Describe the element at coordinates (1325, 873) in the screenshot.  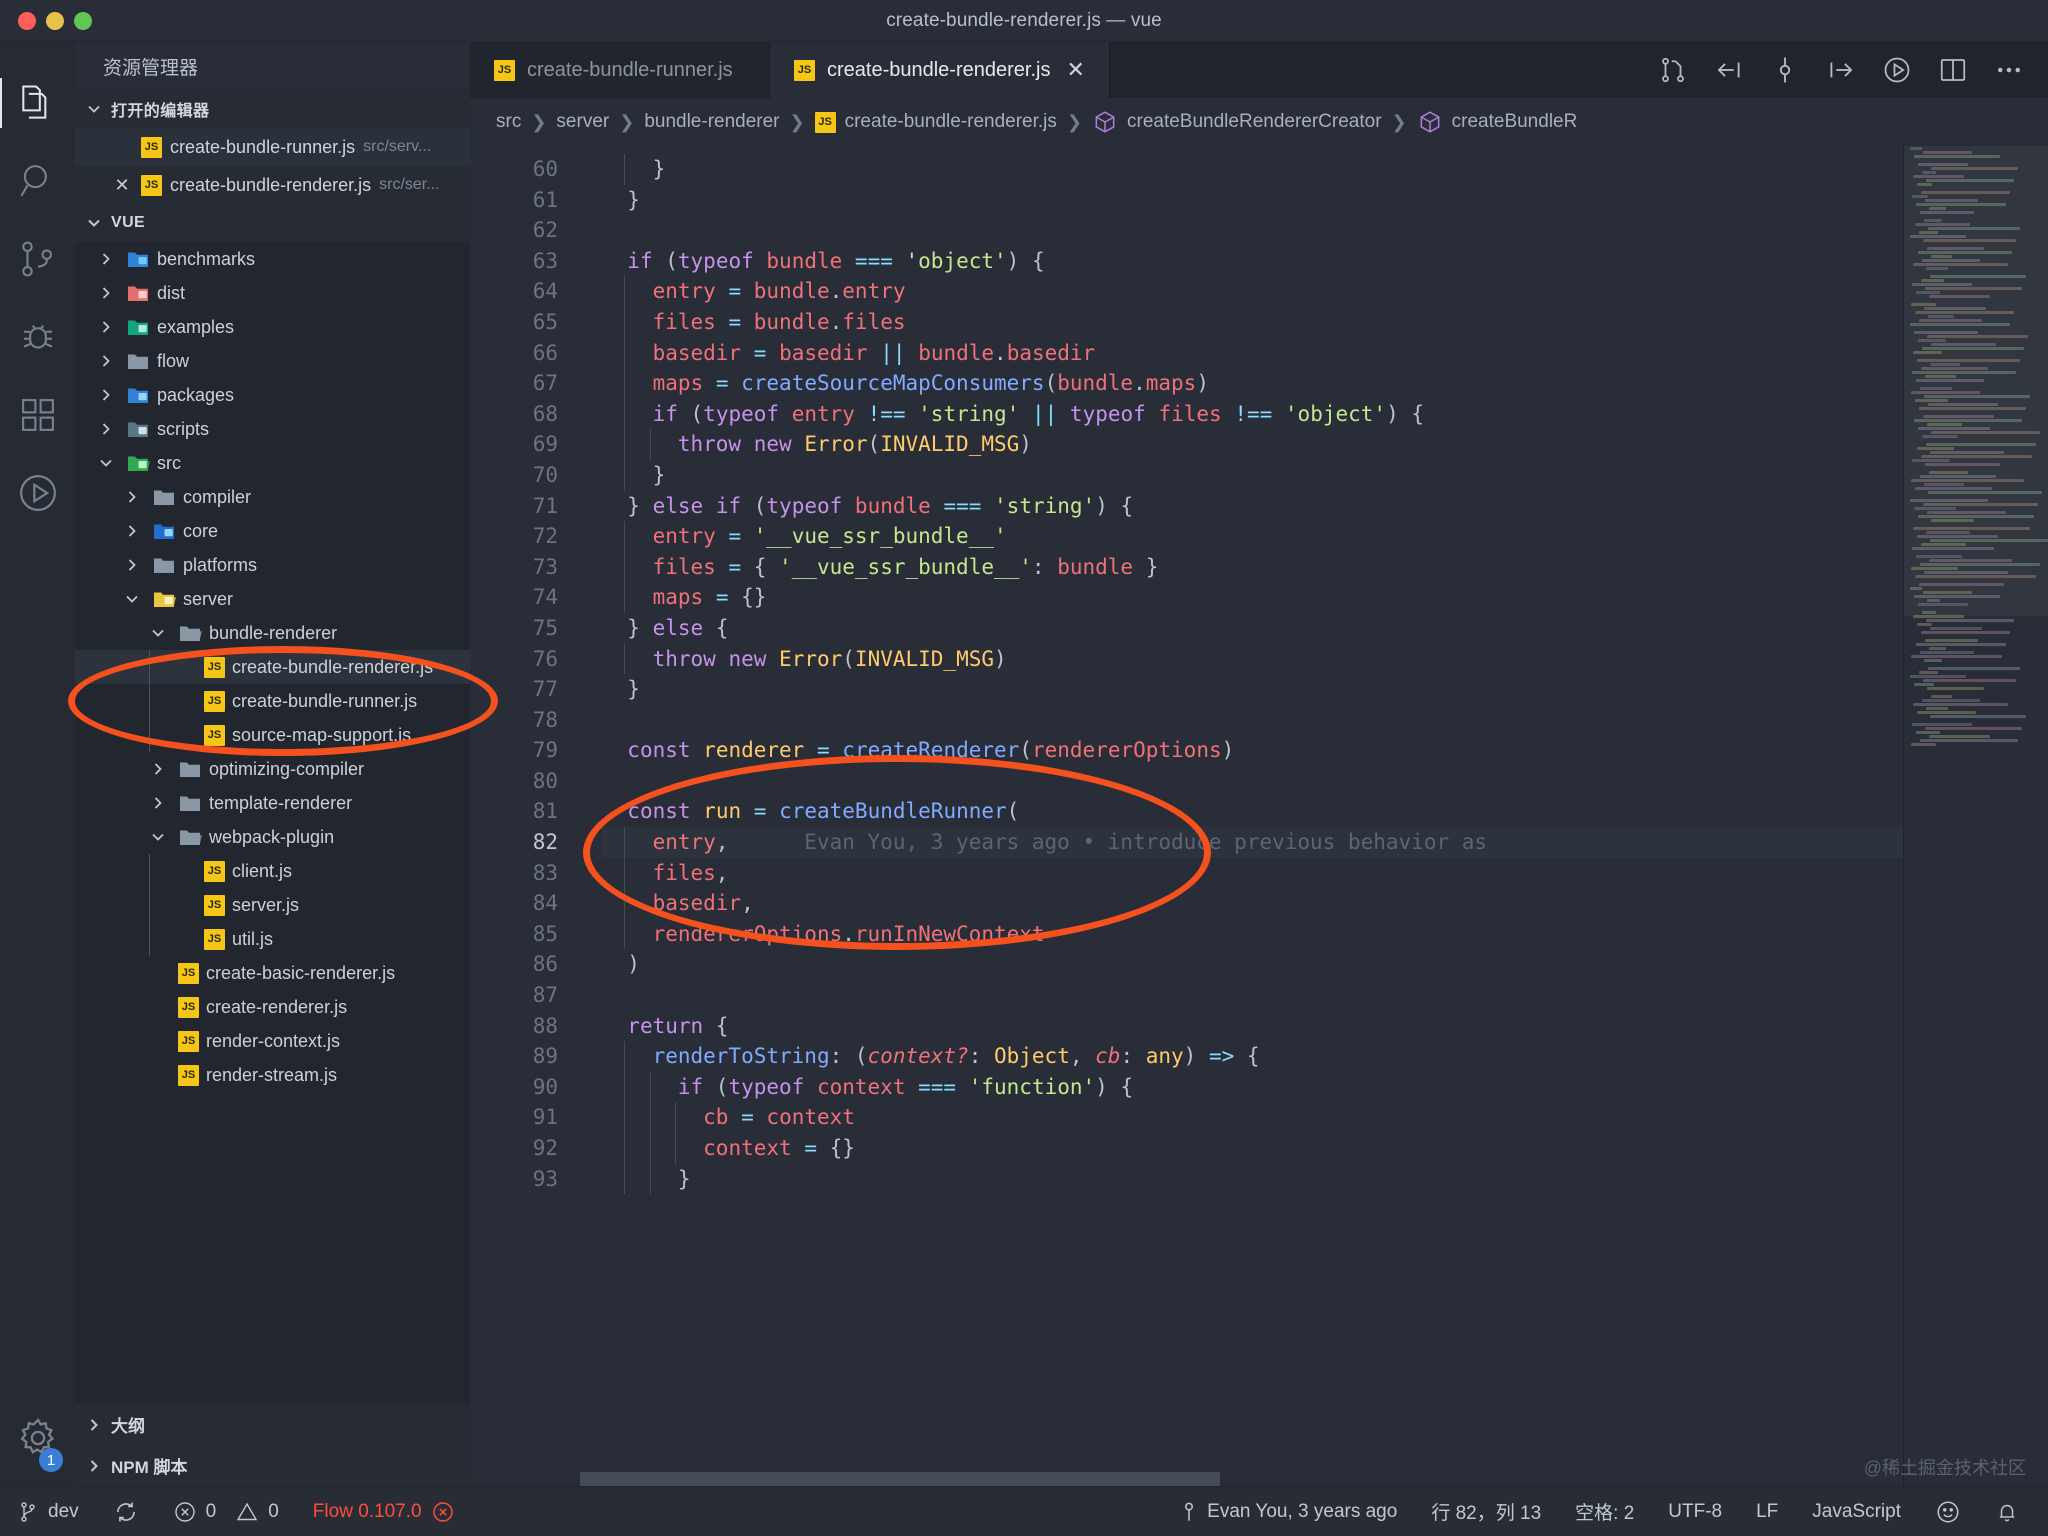
I see `code-line: files,` at that location.